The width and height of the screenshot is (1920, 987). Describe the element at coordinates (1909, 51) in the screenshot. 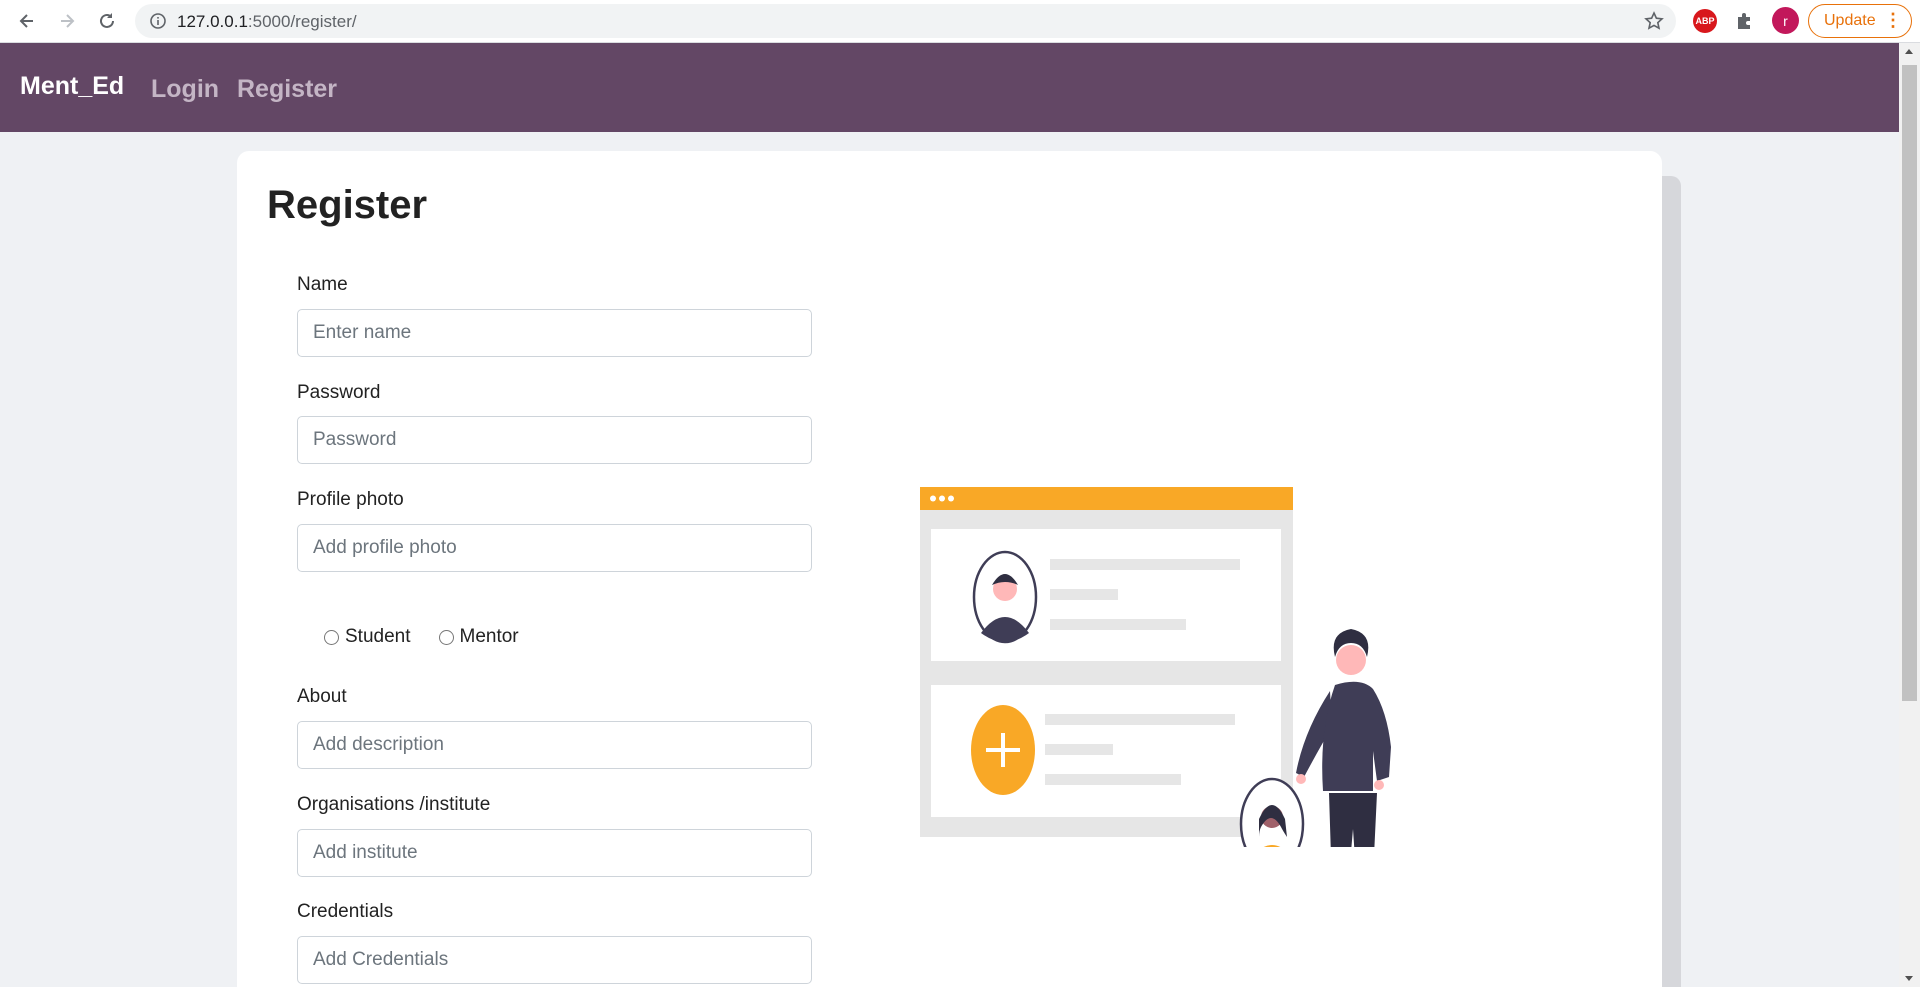

I see `scroll-up-arrow-icon` at that location.